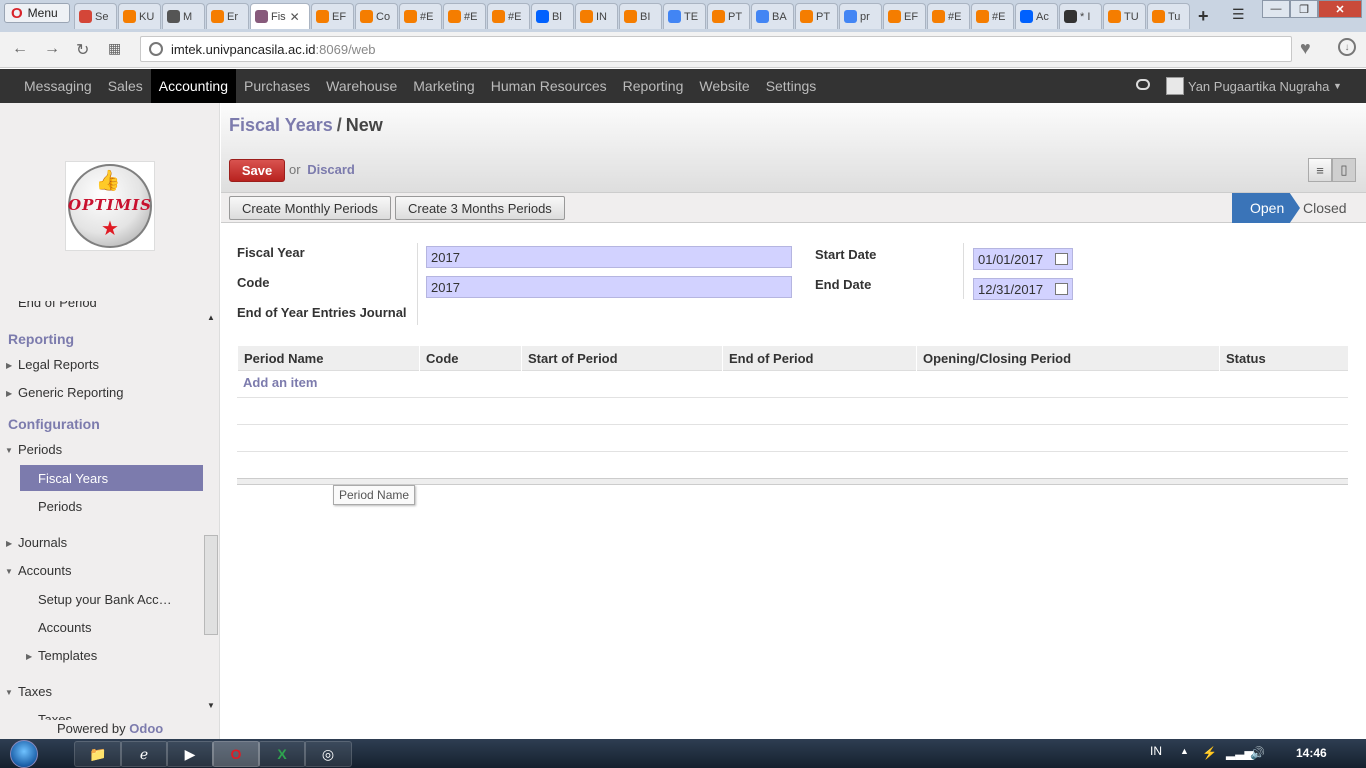 The image size is (1366, 768). I want to click on start-button, so click(24, 754).